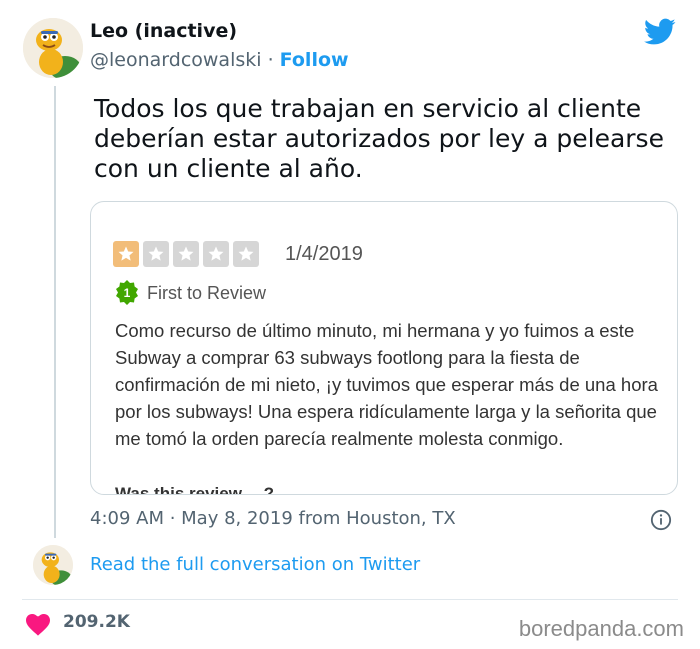 Image resolution: width=700 pixels, height=649 pixels. Describe the element at coordinates (273, 518) in the screenshot. I see `tweet-timestamp: 4:09 AM · May 8, 2019 from Houston, TX` at that location.